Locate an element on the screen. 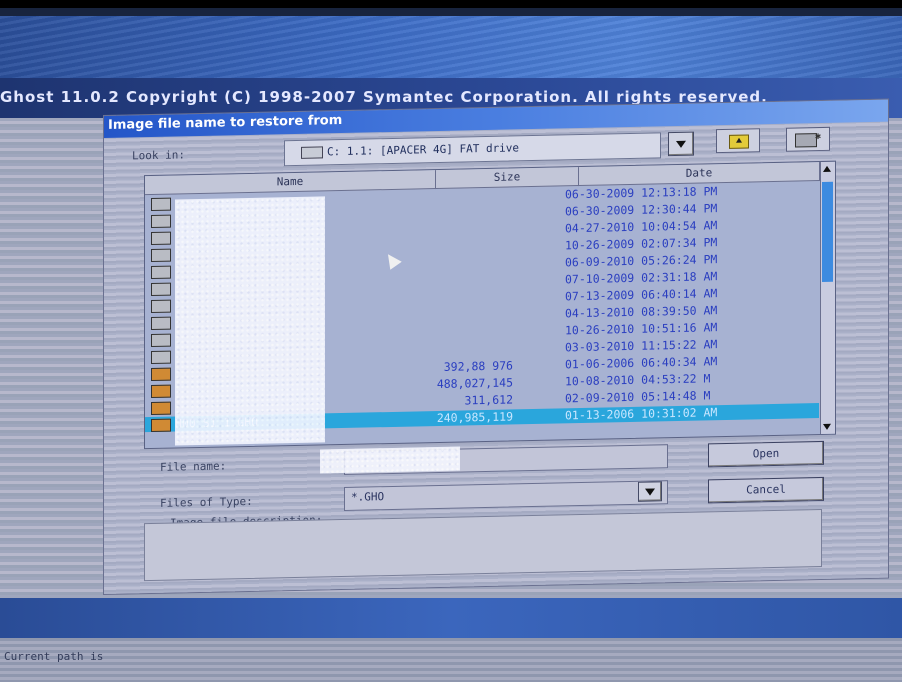  file-date-cell: 04-27-2010 10:04:54 AM is located at coordinates (641, 227).